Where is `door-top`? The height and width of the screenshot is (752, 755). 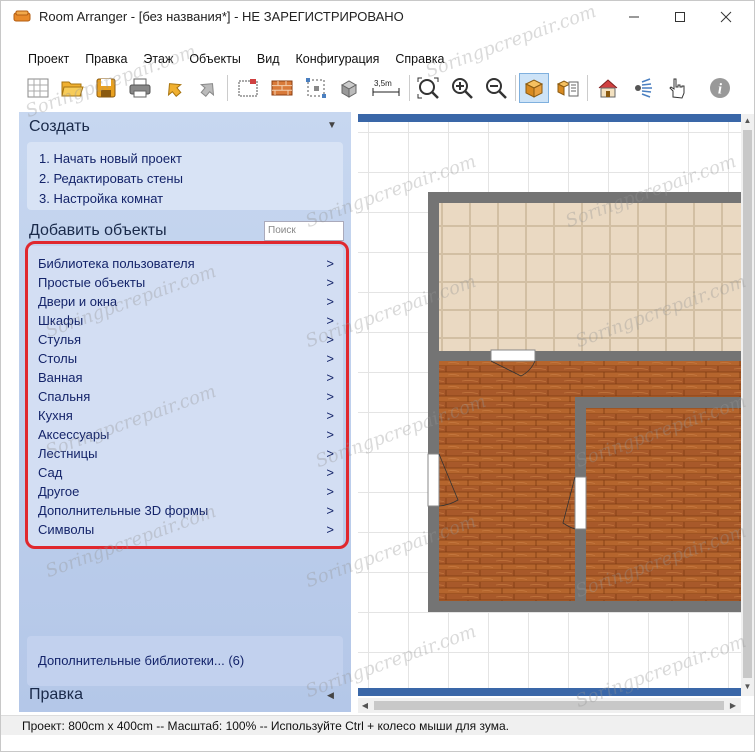 door-top is located at coordinates (513, 355).